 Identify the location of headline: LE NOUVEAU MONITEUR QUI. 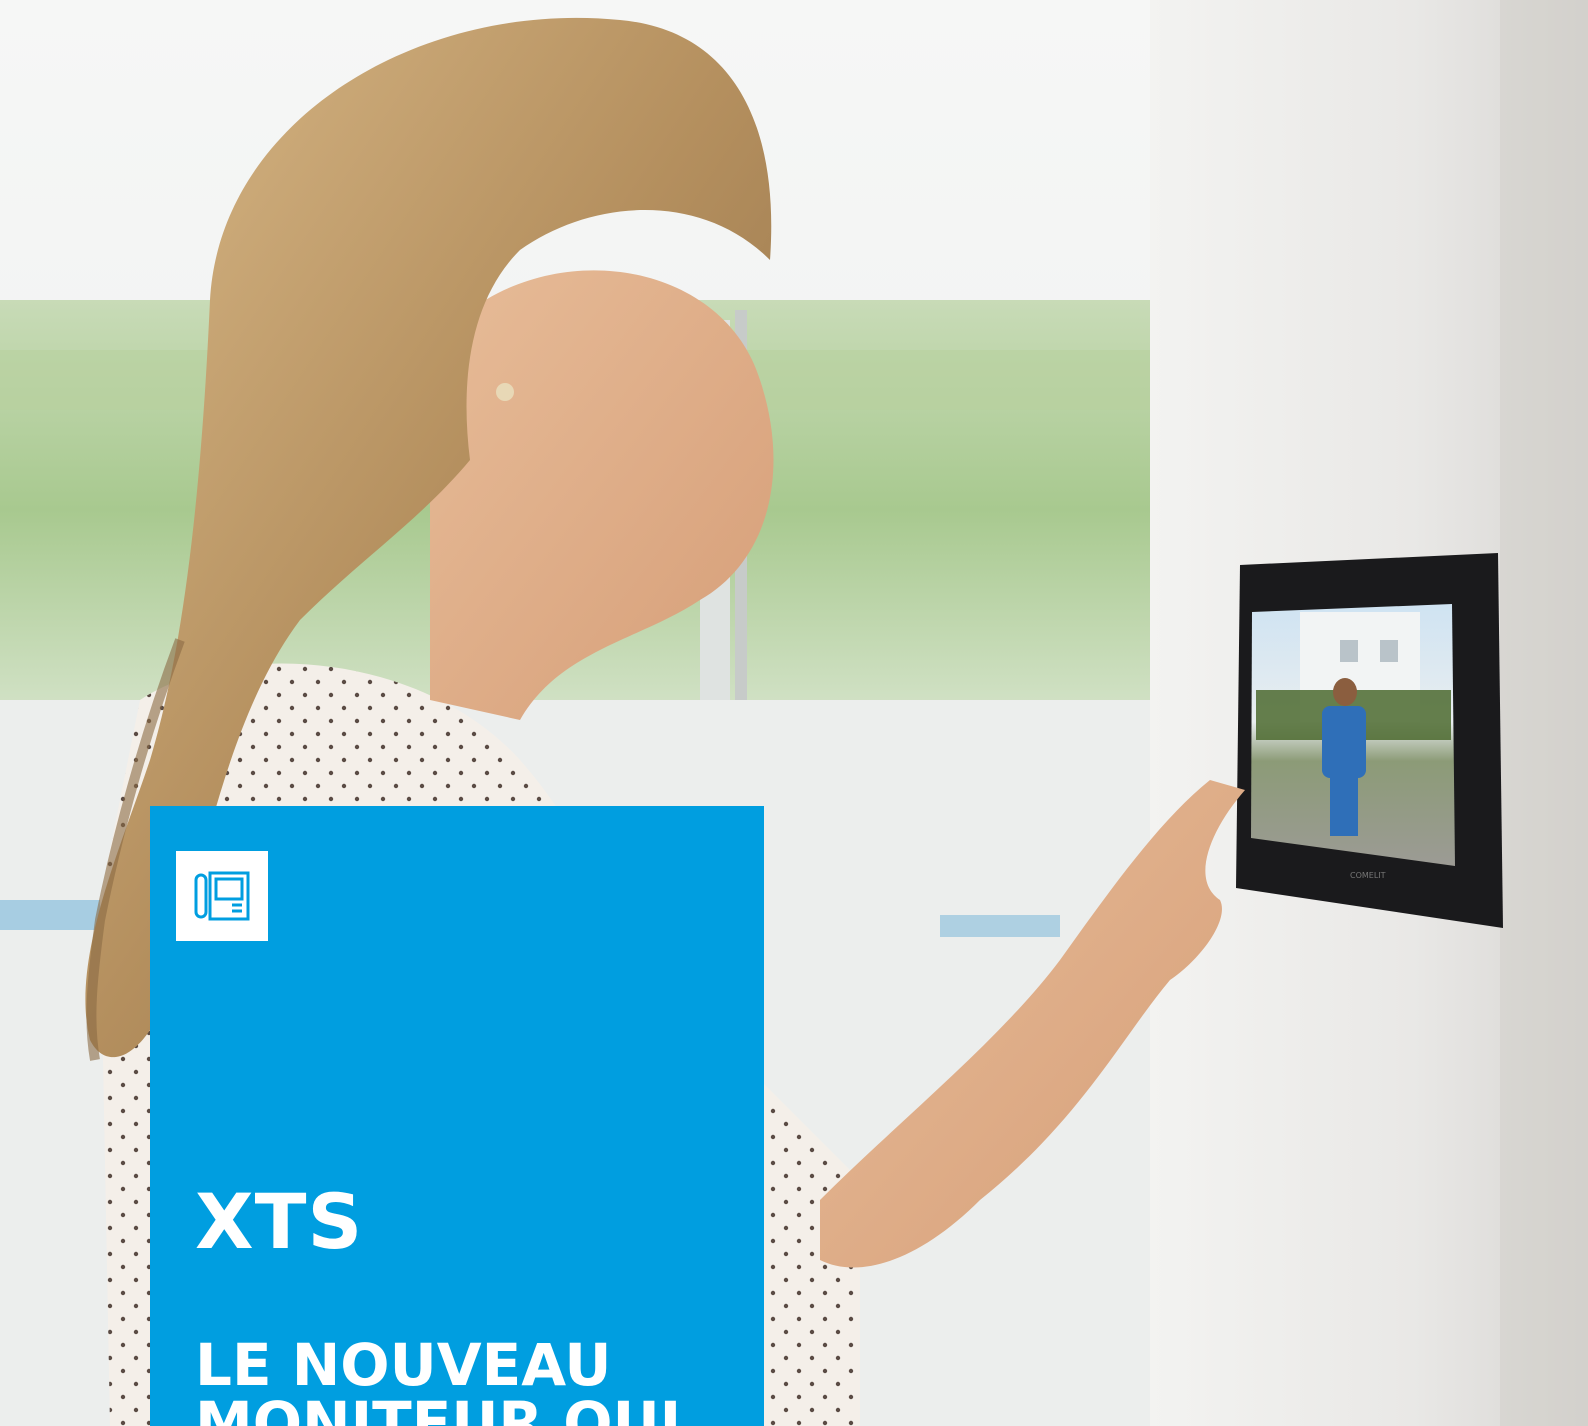
(438, 1381).